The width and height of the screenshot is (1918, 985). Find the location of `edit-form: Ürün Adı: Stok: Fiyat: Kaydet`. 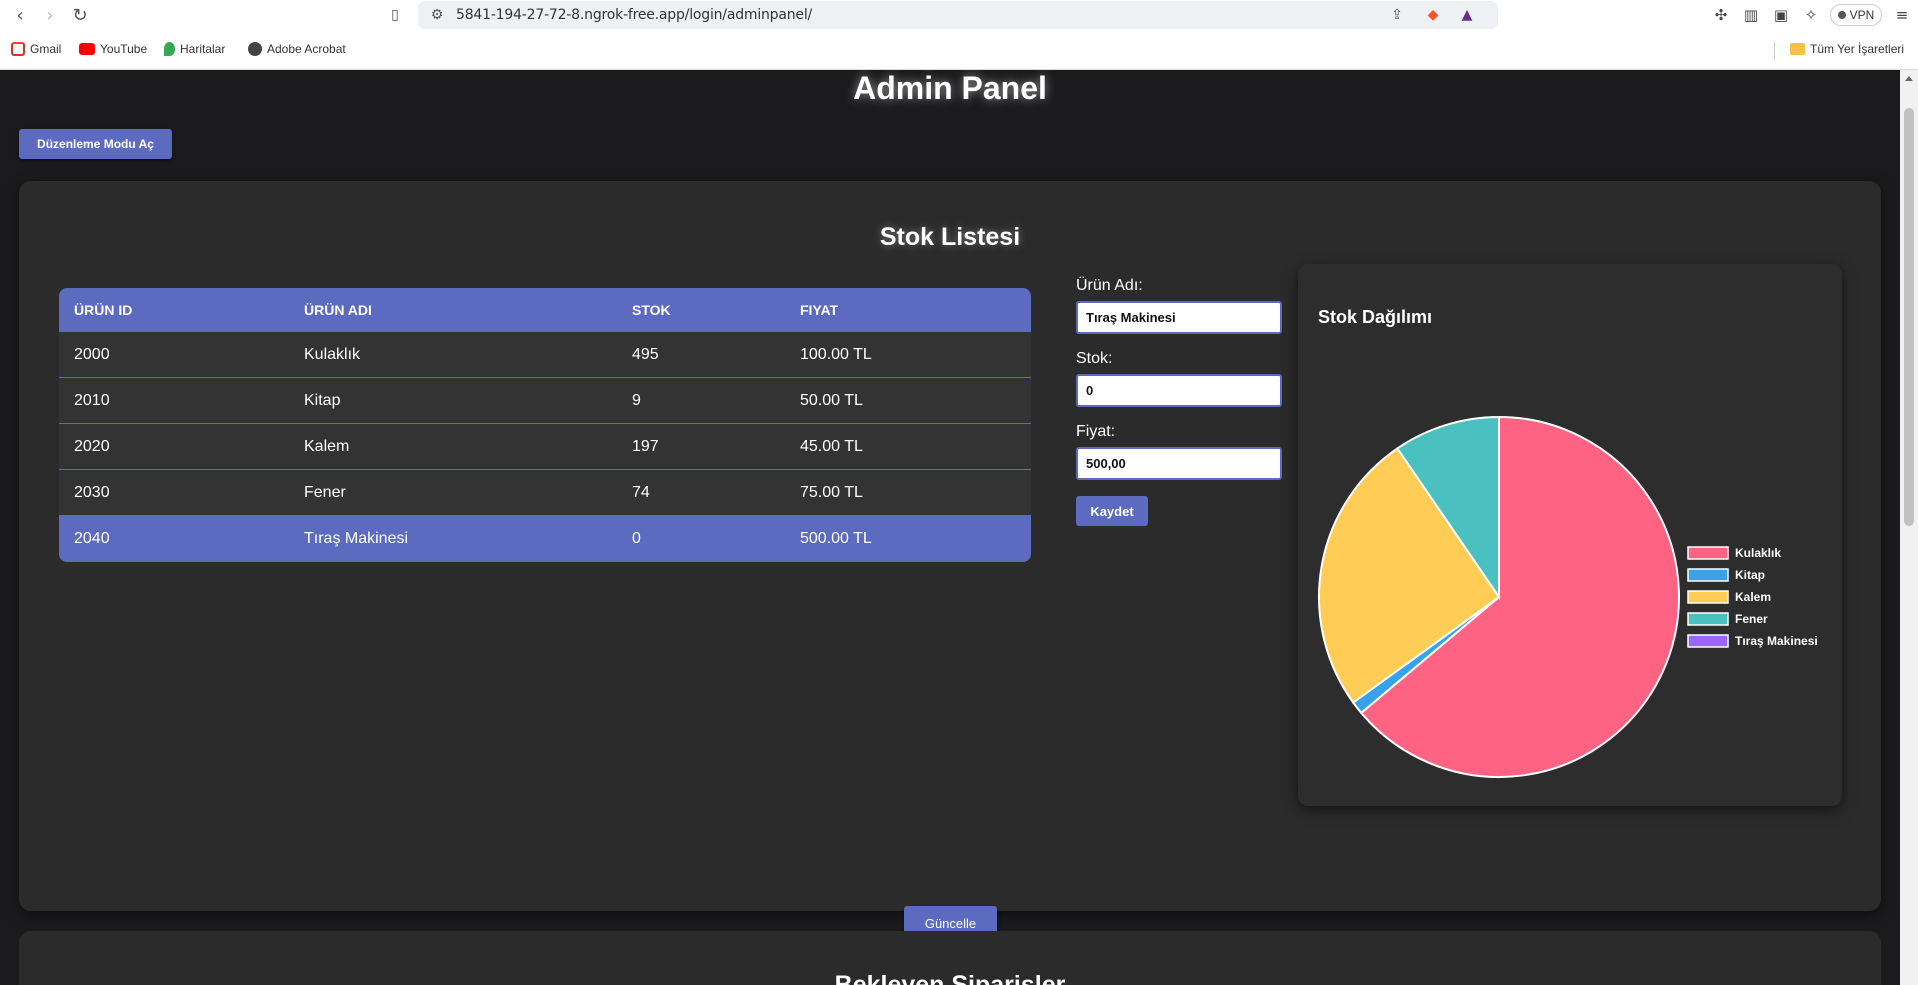

edit-form: Ürün Adı: Stok: Fiyat: Kaydet is located at coordinates (1179, 401).